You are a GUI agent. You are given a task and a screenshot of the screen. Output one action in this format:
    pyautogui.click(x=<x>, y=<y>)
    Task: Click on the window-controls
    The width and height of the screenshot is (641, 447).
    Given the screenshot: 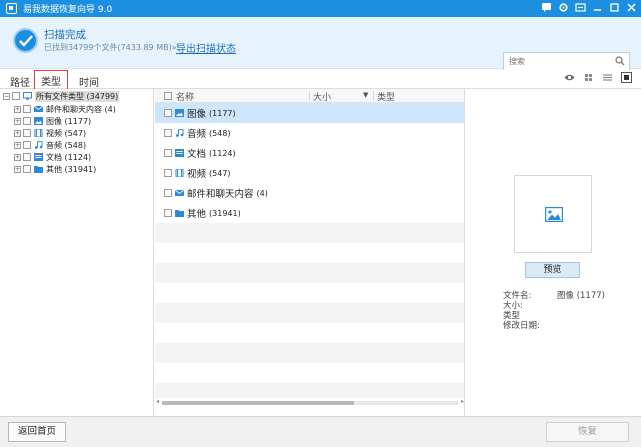 What is the action you would take?
    pyautogui.click(x=588, y=8)
    